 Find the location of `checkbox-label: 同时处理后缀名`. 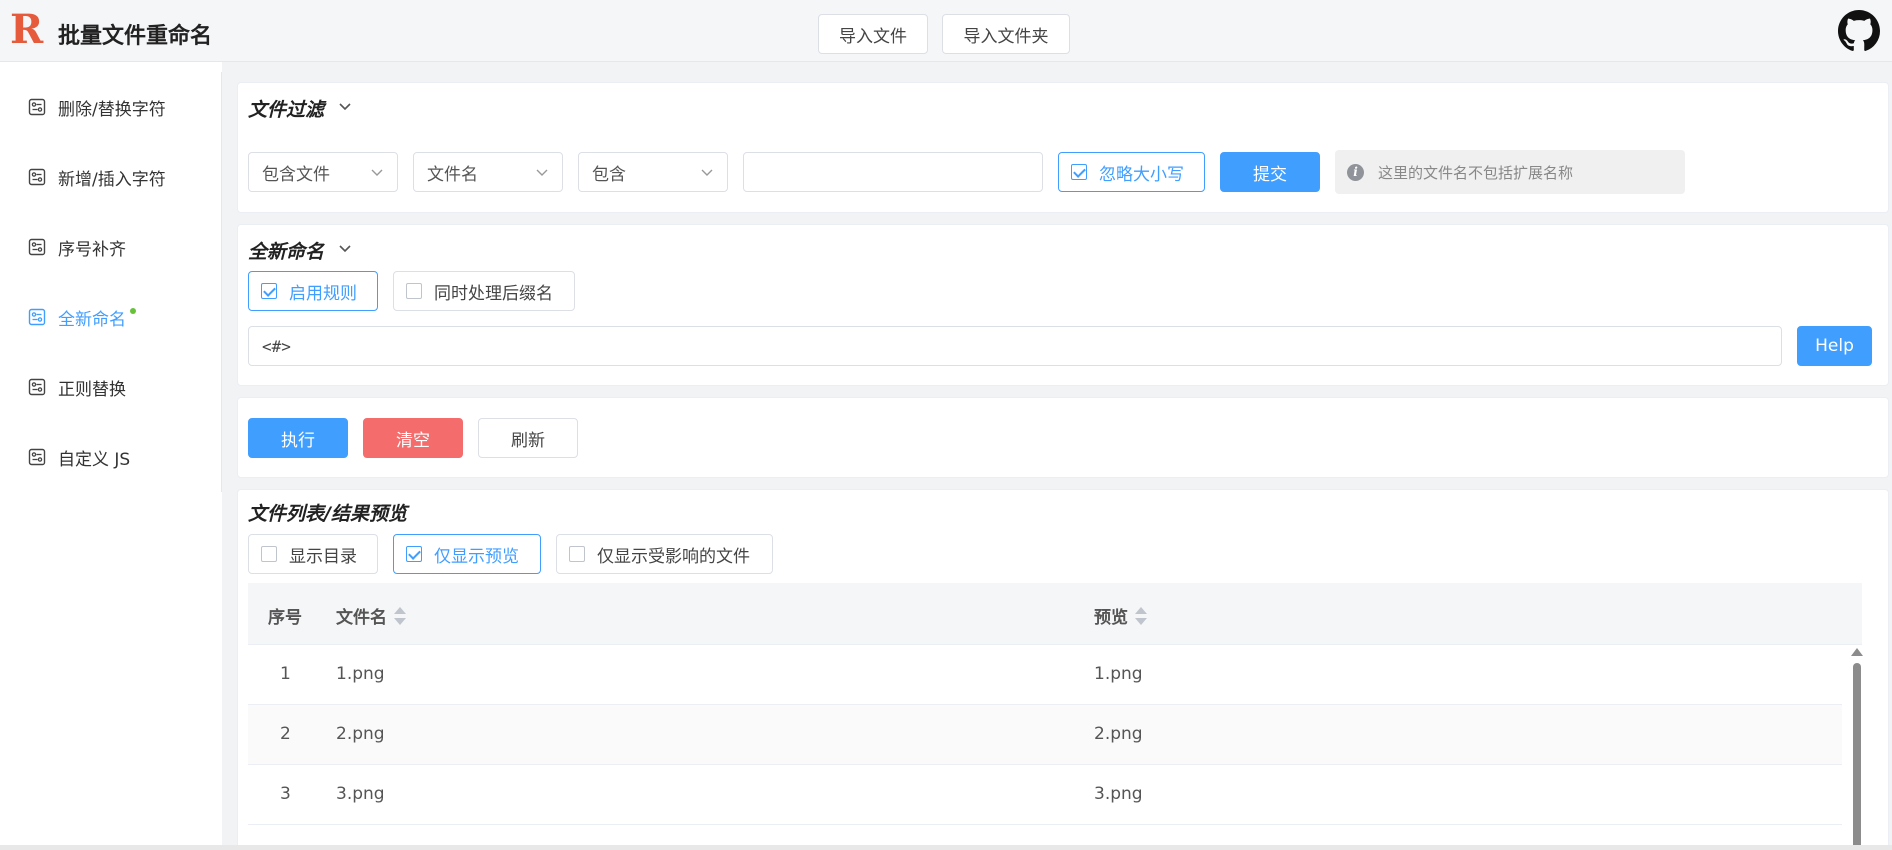

checkbox-label: 同时处理后缀名 is located at coordinates (493, 293).